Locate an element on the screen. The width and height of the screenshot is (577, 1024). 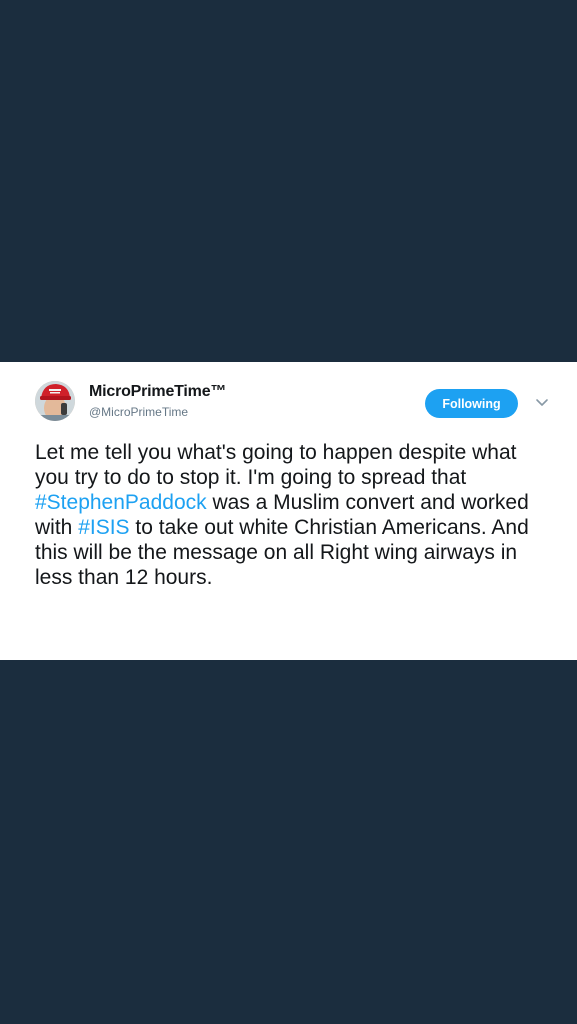
following-button-label: Following is located at coordinates (471, 403).